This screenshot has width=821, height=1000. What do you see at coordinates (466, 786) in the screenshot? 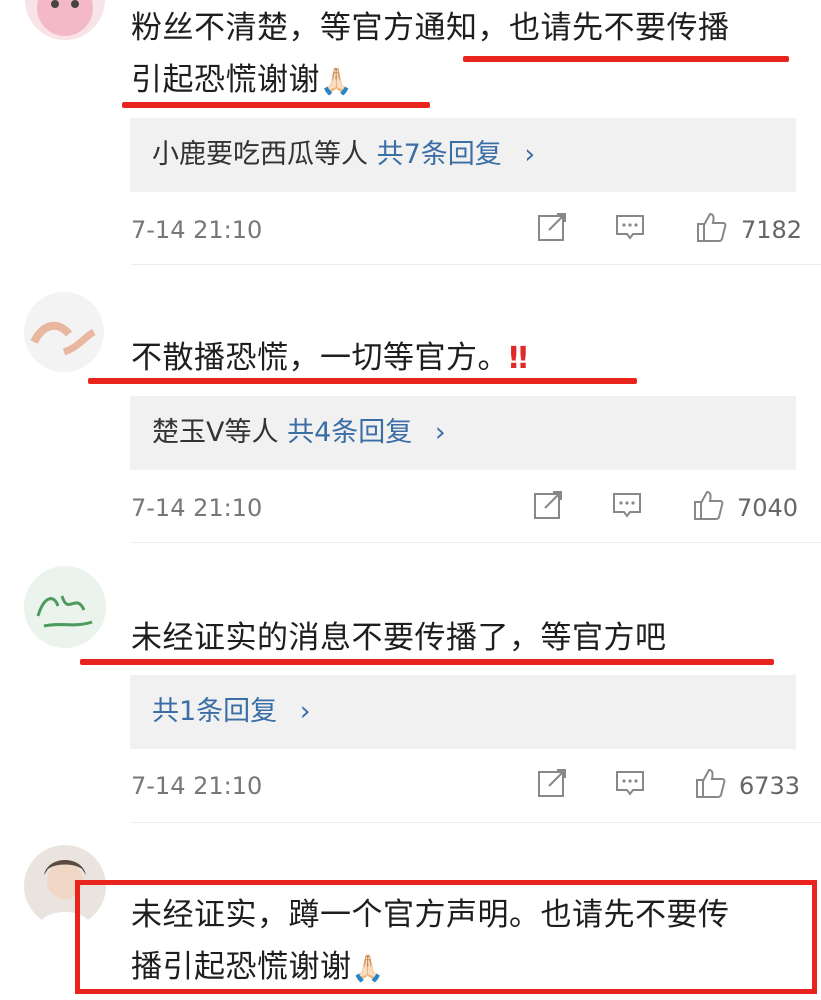
I see `comment-meta: 7-14 21:10 6733` at bounding box center [466, 786].